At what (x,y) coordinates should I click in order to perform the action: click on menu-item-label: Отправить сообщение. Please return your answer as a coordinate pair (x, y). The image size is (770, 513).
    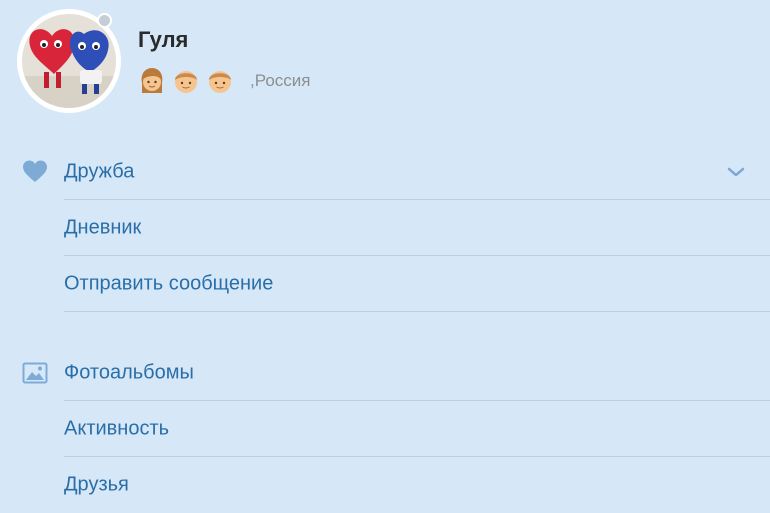
    Looking at the image, I should click on (169, 283).